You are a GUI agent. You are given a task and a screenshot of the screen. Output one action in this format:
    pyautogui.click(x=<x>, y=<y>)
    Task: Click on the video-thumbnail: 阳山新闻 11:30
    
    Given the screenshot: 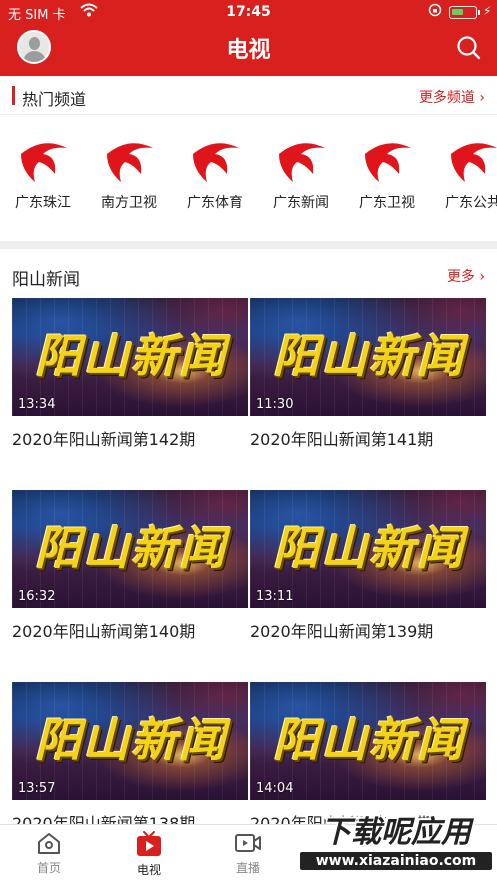 What is the action you would take?
    pyautogui.click(x=368, y=357)
    